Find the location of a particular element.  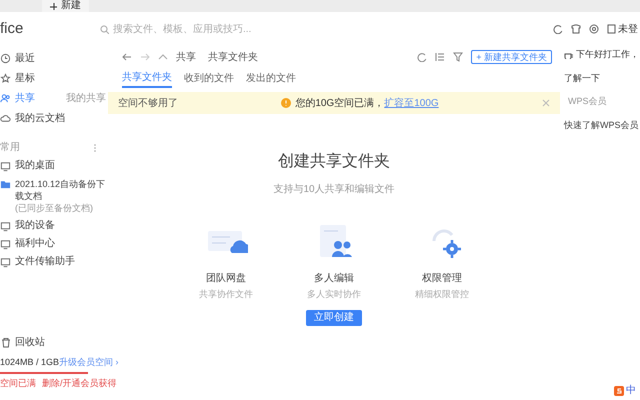

sidebar-item: 我的设备 is located at coordinates (54, 226).